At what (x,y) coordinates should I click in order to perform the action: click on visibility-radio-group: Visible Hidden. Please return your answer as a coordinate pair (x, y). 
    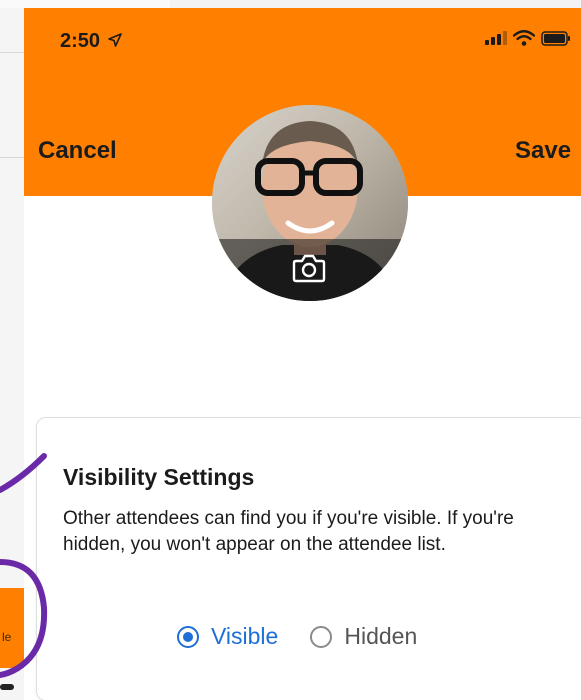
    Looking at the image, I should click on (313, 636).